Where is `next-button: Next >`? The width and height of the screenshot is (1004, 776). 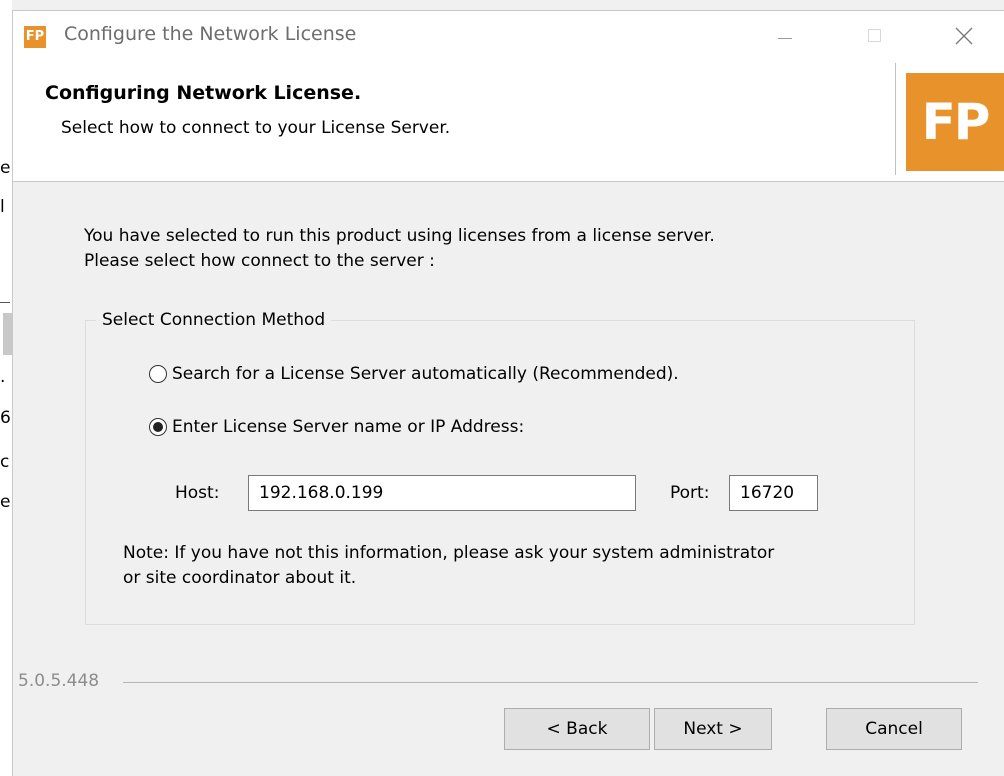 next-button: Next > is located at coordinates (713, 729).